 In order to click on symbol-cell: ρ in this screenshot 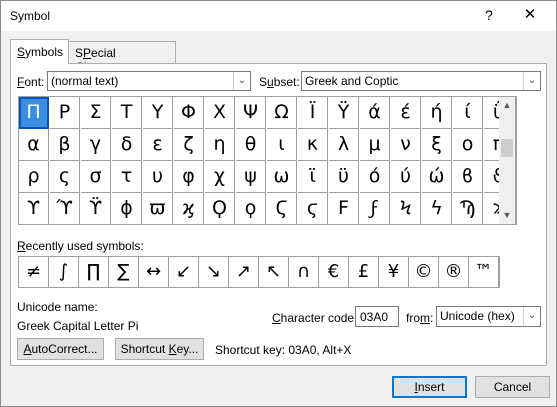, I will do `click(34, 177)`.